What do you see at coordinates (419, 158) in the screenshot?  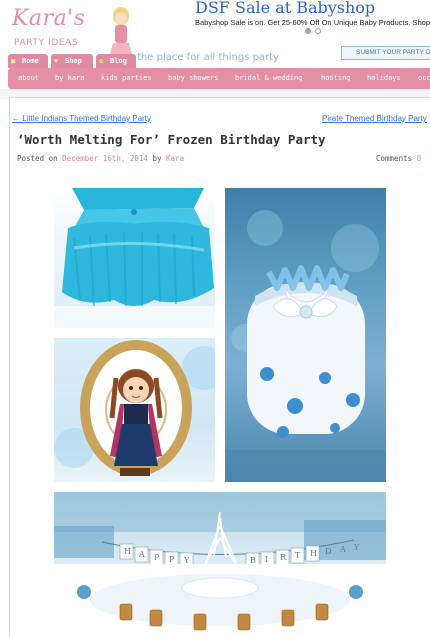 I see `comments-count-link: 0` at bounding box center [419, 158].